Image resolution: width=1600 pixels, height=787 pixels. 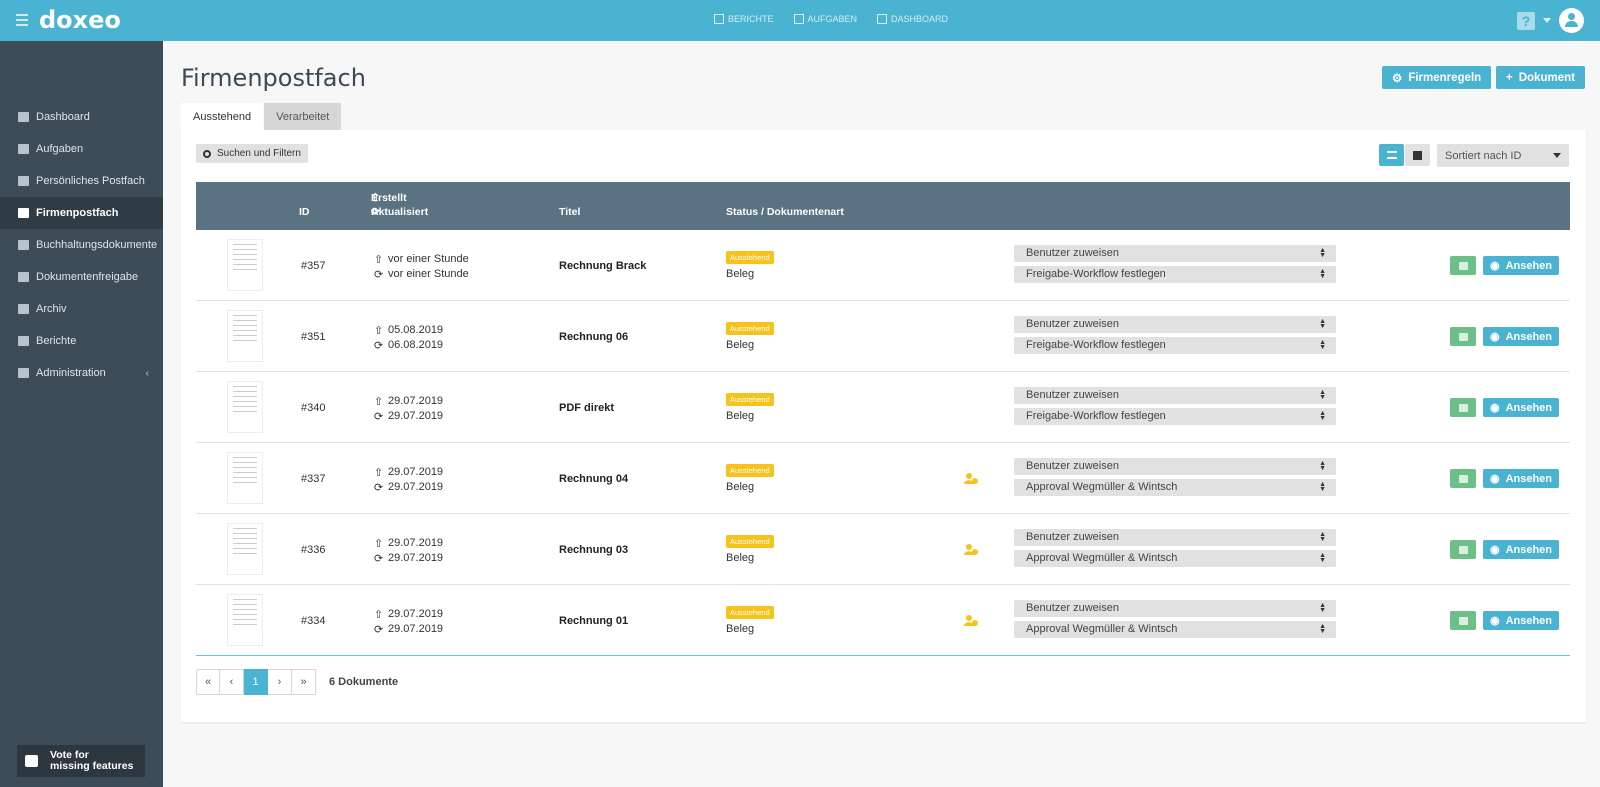 I want to click on sidebar-item-aufgaben: Aufgaben, so click(x=81, y=149).